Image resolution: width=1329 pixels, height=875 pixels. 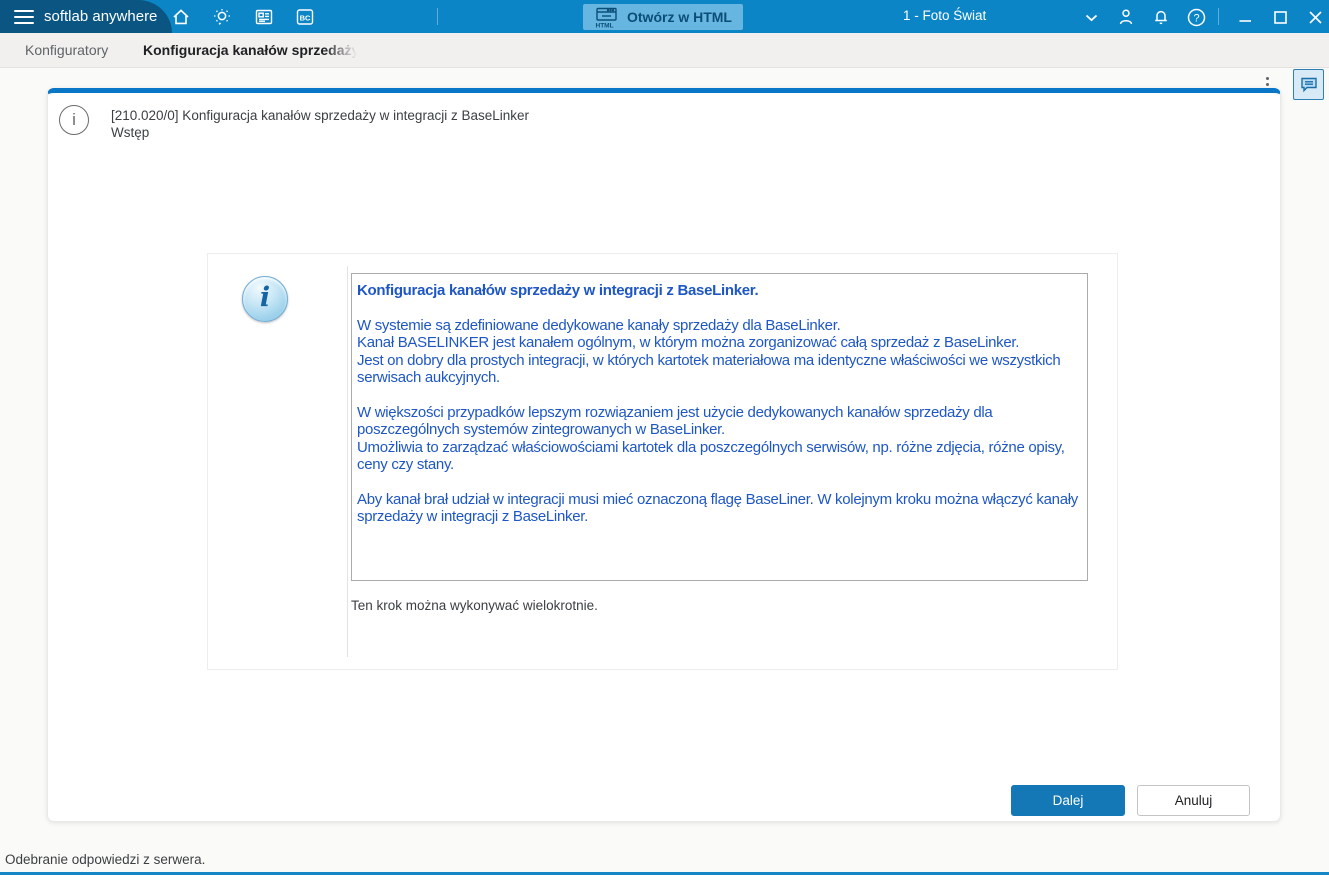 What do you see at coordinates (679, 17) in the screenshot?
I see `open-in-html-label: Otwórz w HTML` at bounding box center [679, 17].